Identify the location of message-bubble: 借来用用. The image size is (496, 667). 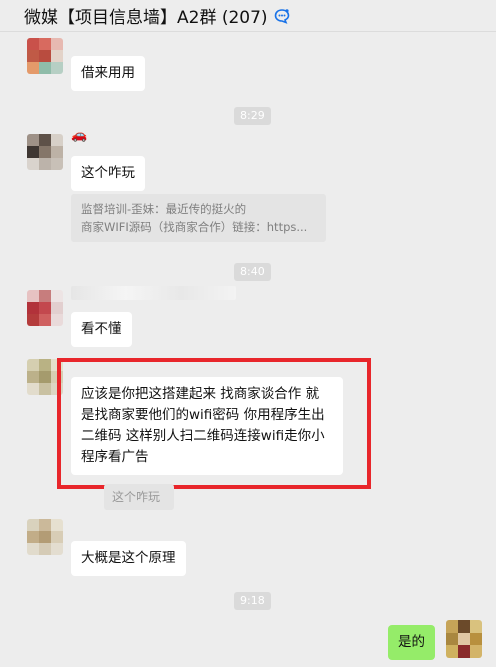
(108, 73).